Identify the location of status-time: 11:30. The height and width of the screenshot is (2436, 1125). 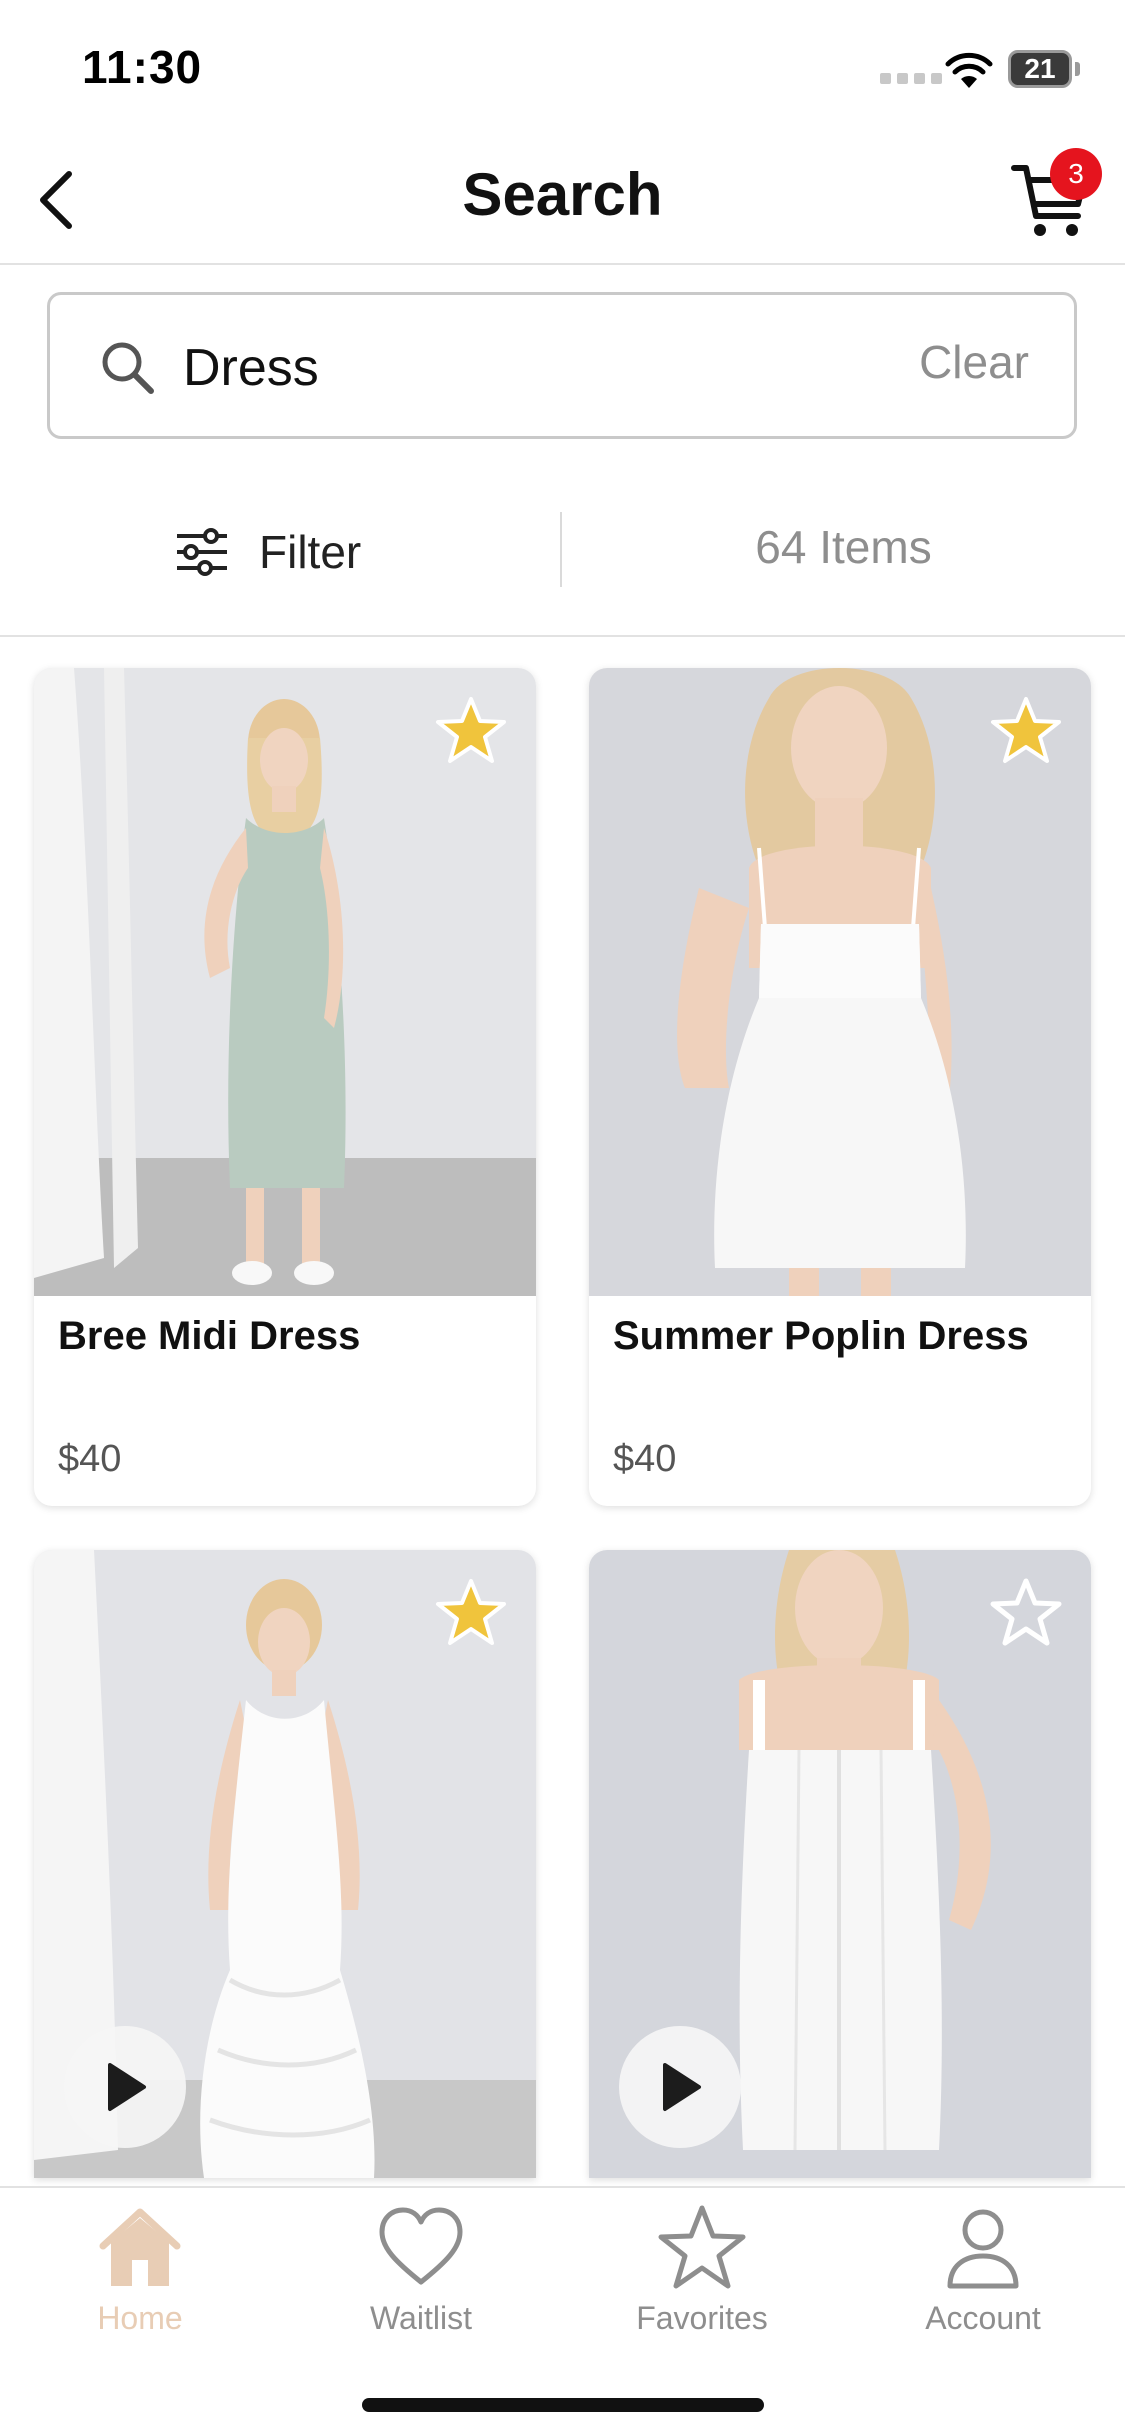
(142, 67).